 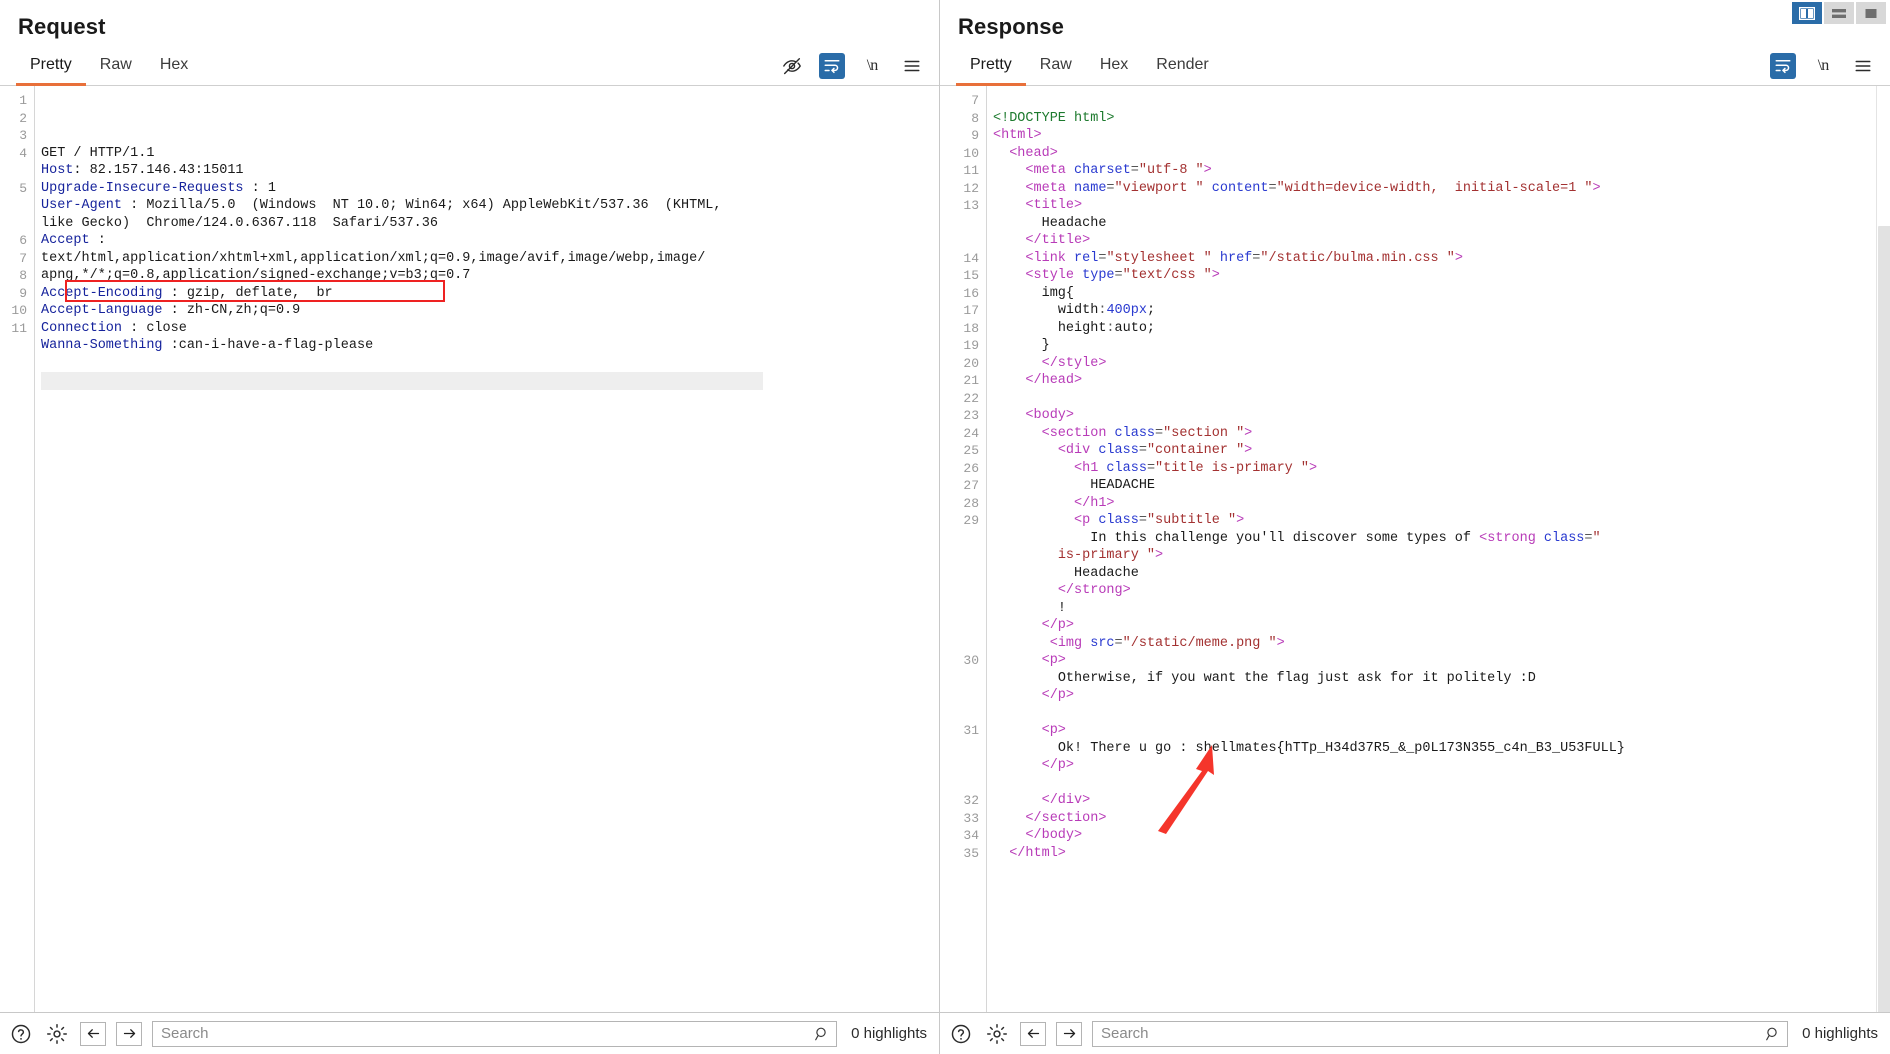 I want to click on response-line: <body>, so click(x=1441, y=416).